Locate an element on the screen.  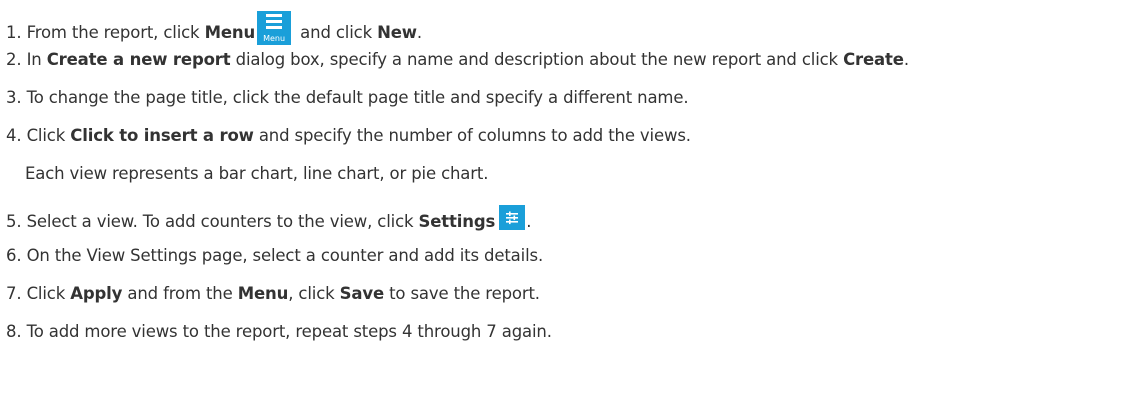
menu-icon-caption: Menu is located at coordinates (274, 38).